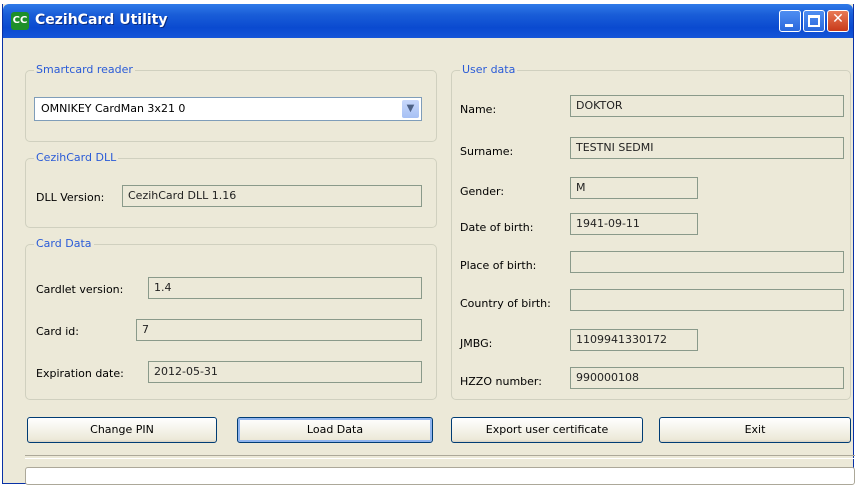  I want to click on dll-legend: CezihCard DLL, so click(76, 157).